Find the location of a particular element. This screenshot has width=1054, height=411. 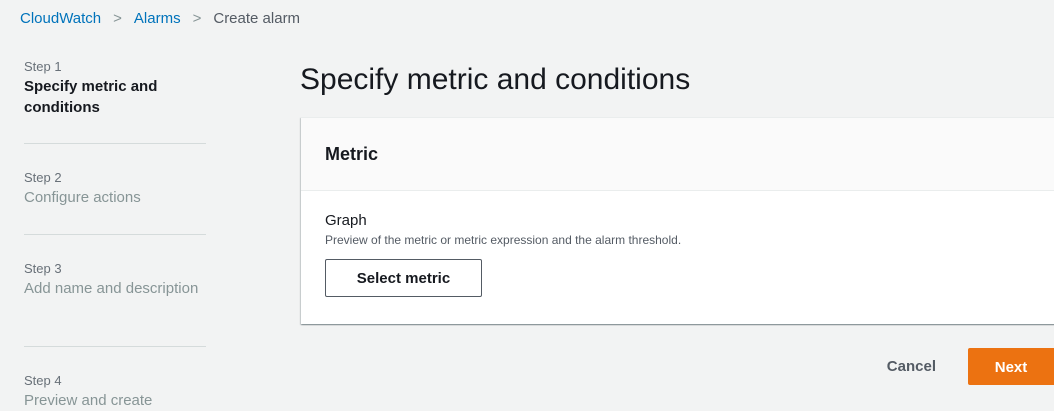

step-number: Step 4 is located at coordinates (43, 380).